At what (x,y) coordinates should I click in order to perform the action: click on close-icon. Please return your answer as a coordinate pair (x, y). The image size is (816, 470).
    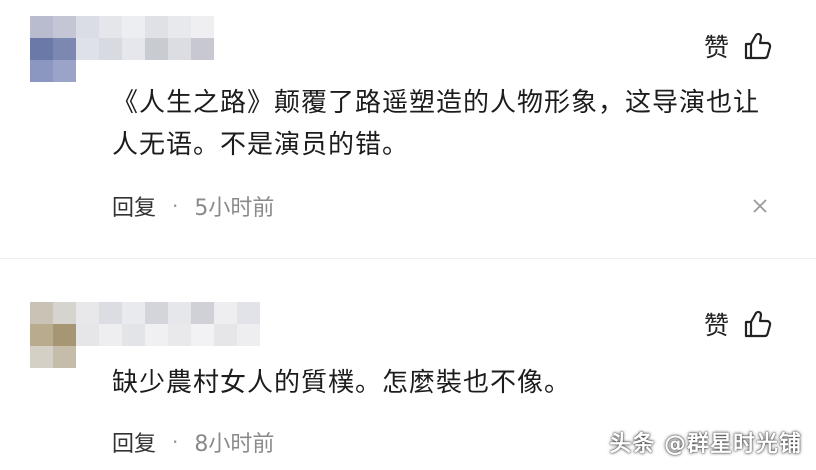
    Looking at the image, I should click on (760, 206).